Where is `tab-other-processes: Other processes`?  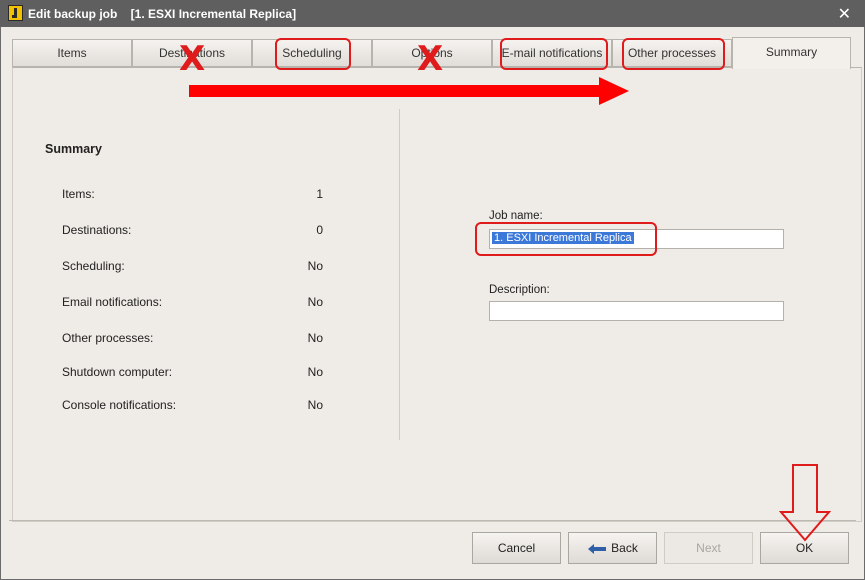
tab-other-processes: Other processes is located at coordinates (672, 53).